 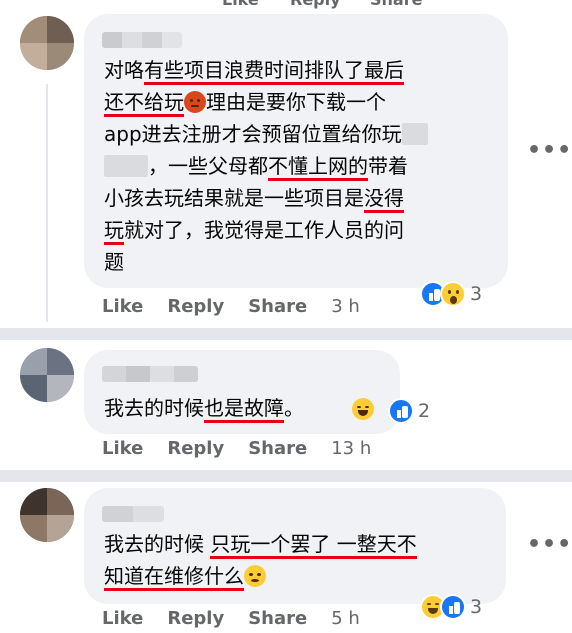 I want to click on angry-emoji-icon, so click(x=195, y=101).